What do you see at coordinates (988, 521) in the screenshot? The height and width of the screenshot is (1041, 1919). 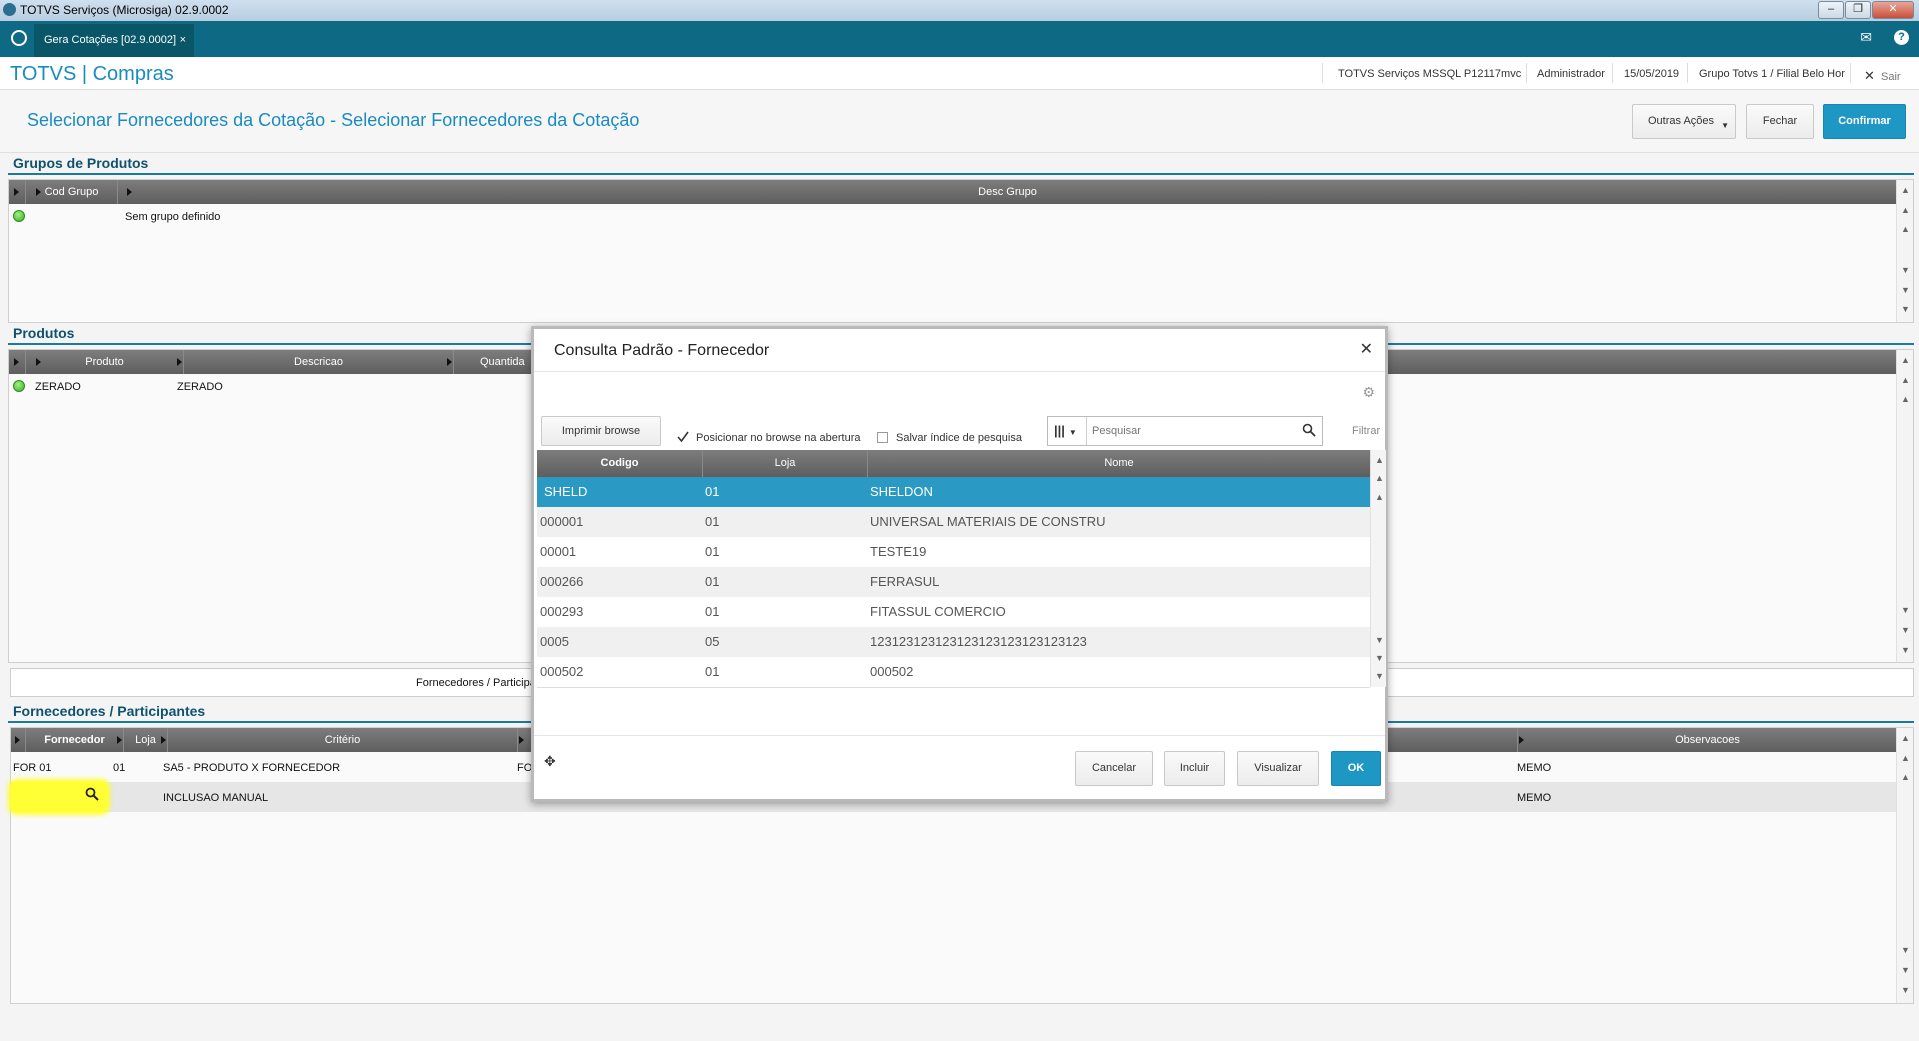 I see `cell-nome: UNIVERSAL MATERIAIS DE CONSTRU` at bounding box center [988, 521].